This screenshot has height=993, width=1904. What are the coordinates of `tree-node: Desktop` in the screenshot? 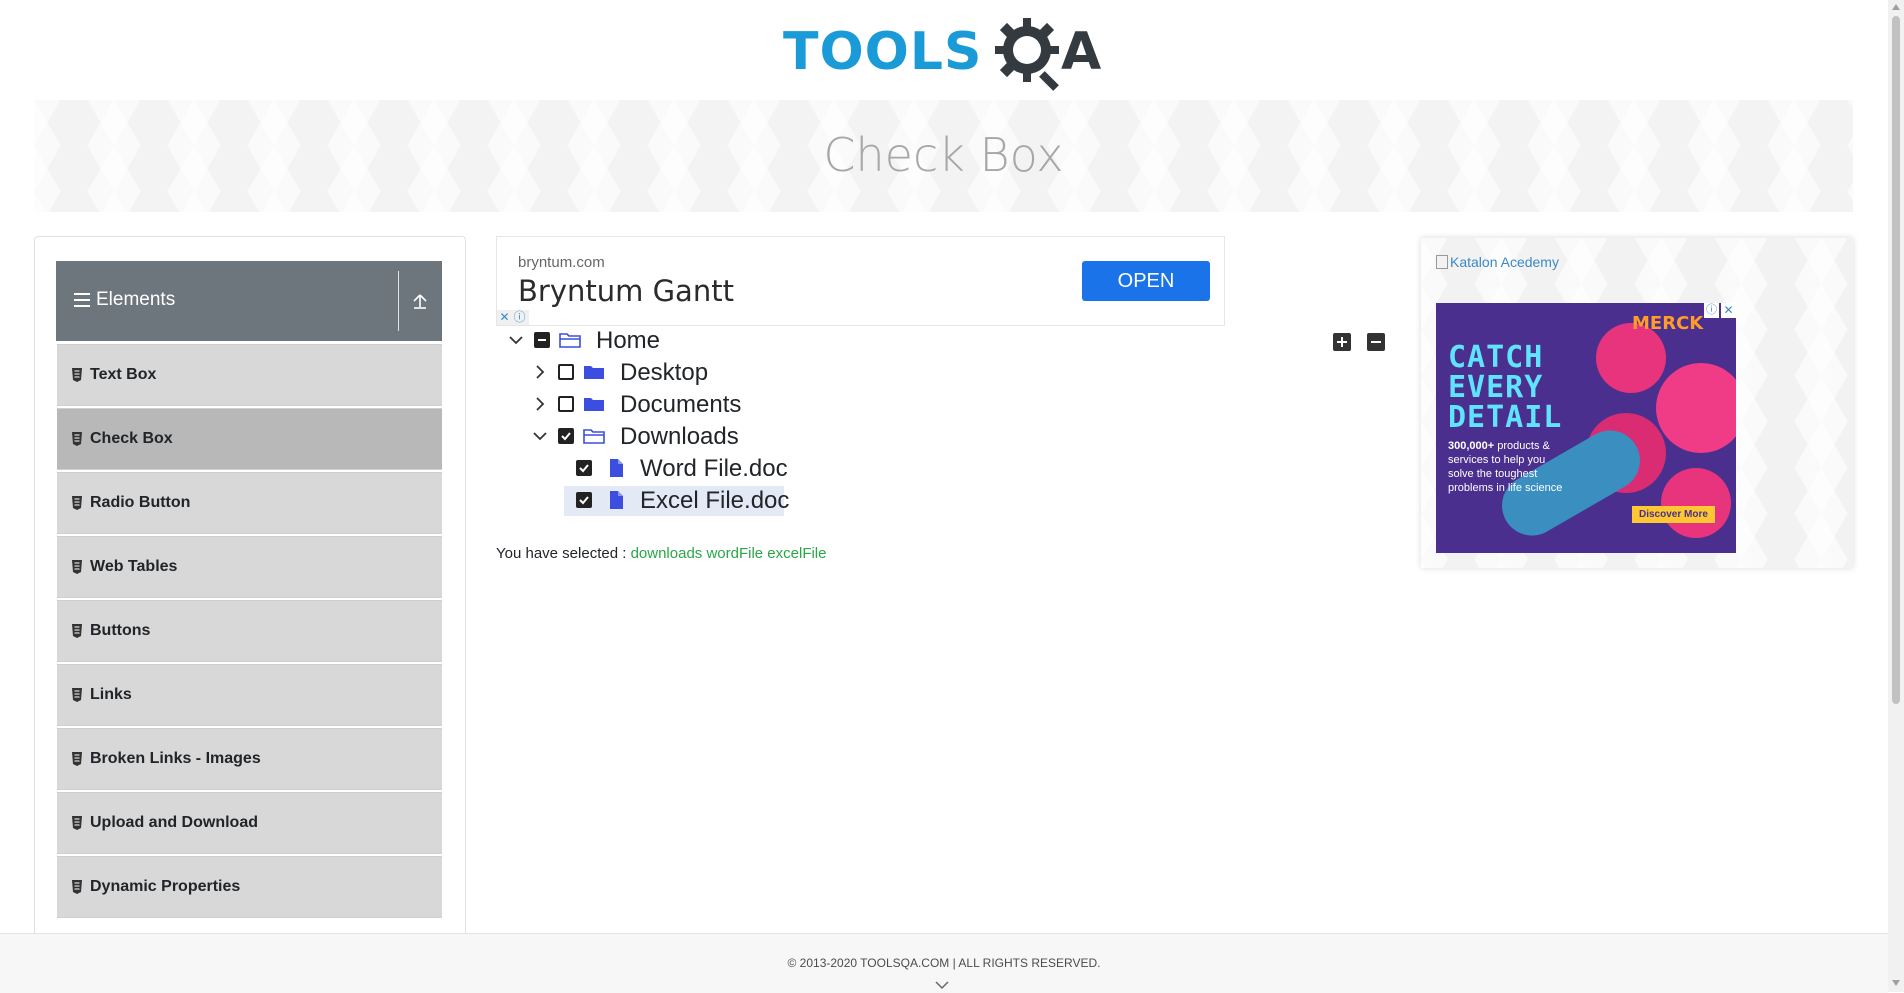 It's located at (696, 373).